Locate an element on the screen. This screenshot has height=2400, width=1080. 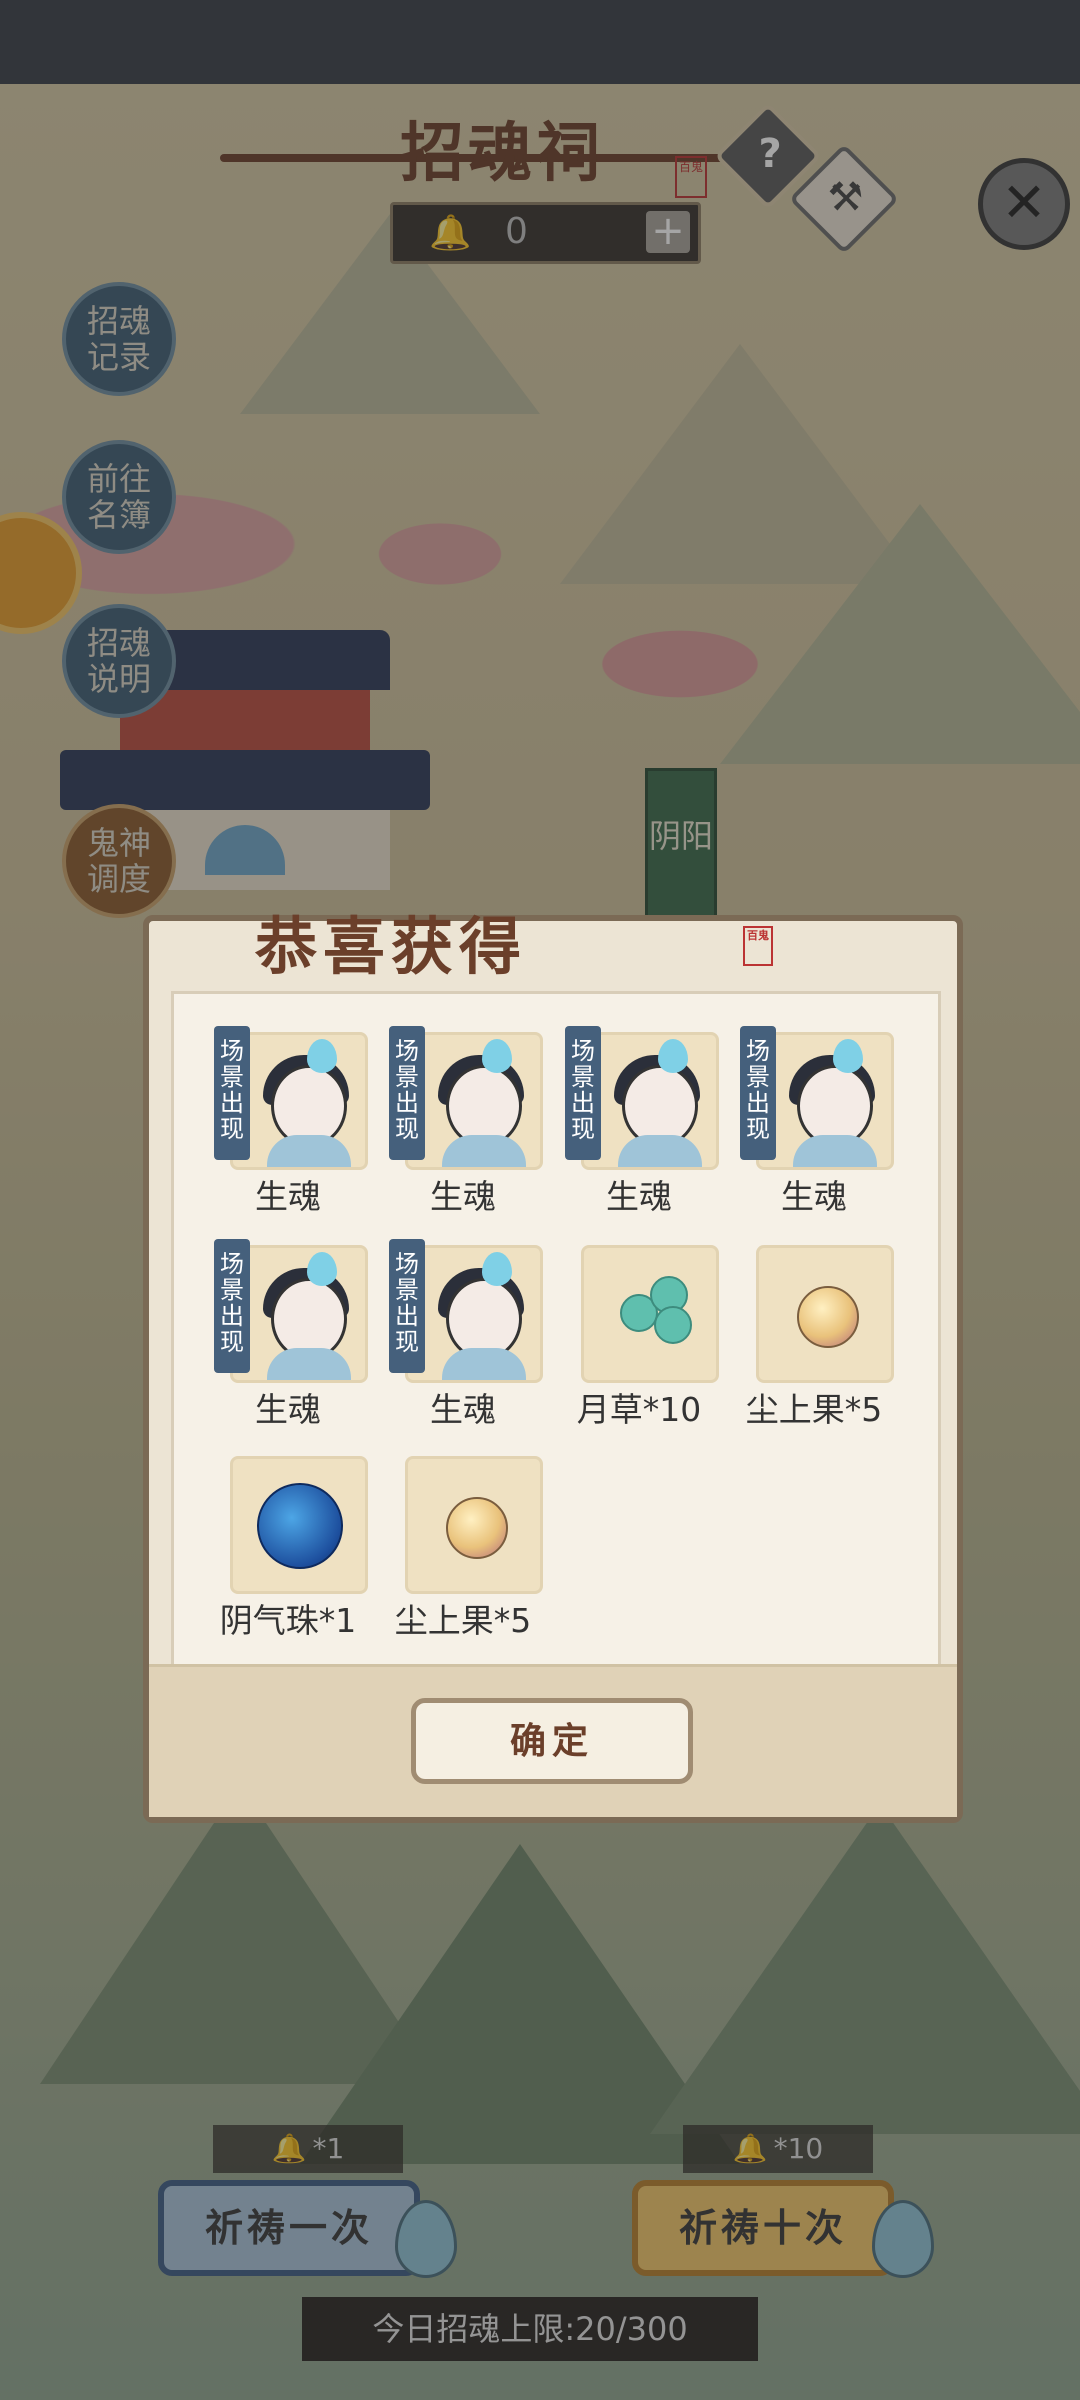
dialog-title-seal: 百鬼 is located at coordinates (758, 946).